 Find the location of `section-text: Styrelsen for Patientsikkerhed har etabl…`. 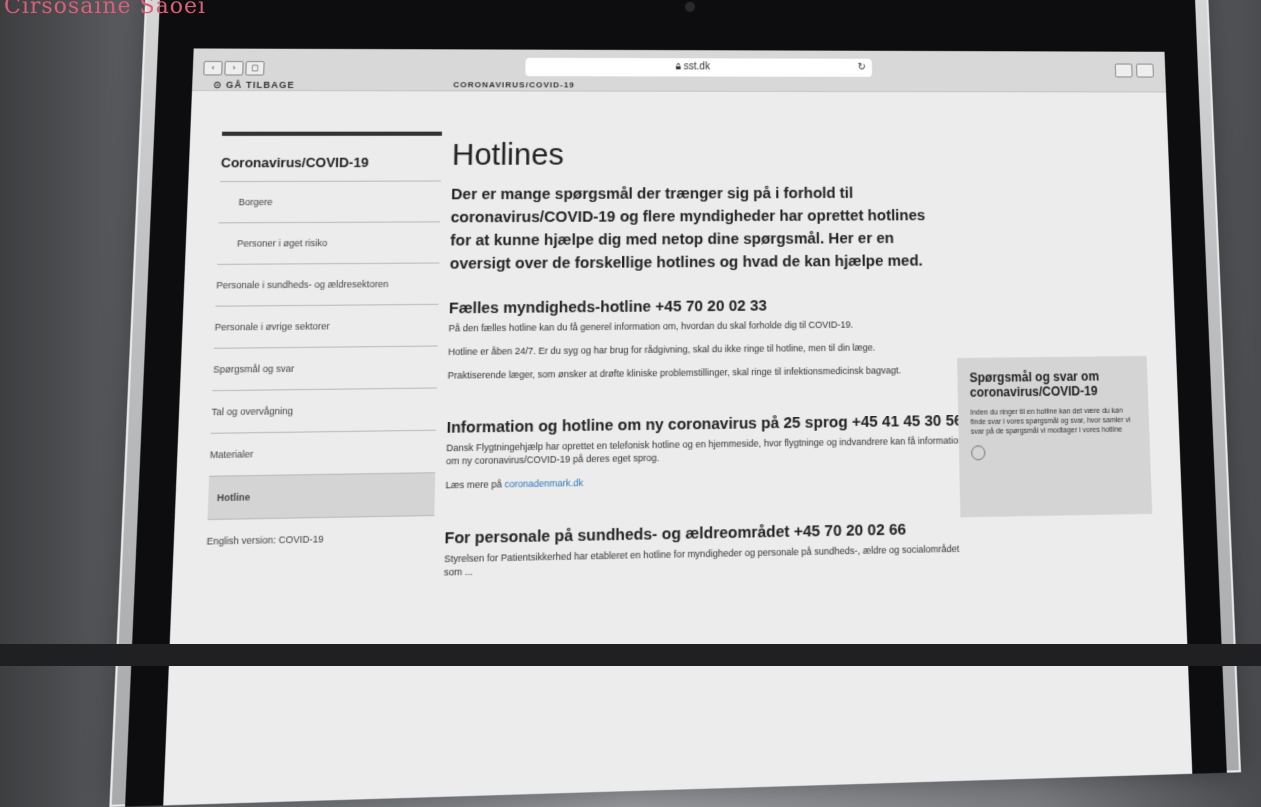

section-text: Styrelsen for Patientsikkerhed har etabl… is located at coordinates (701, 560).